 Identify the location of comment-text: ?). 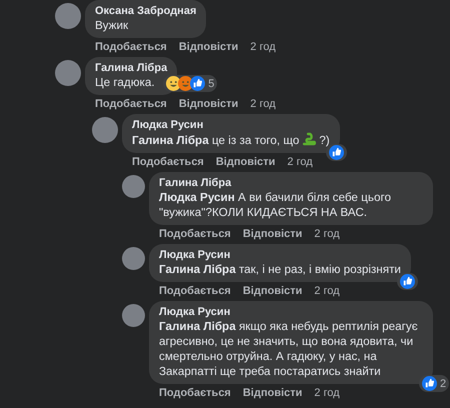
(324, 140).